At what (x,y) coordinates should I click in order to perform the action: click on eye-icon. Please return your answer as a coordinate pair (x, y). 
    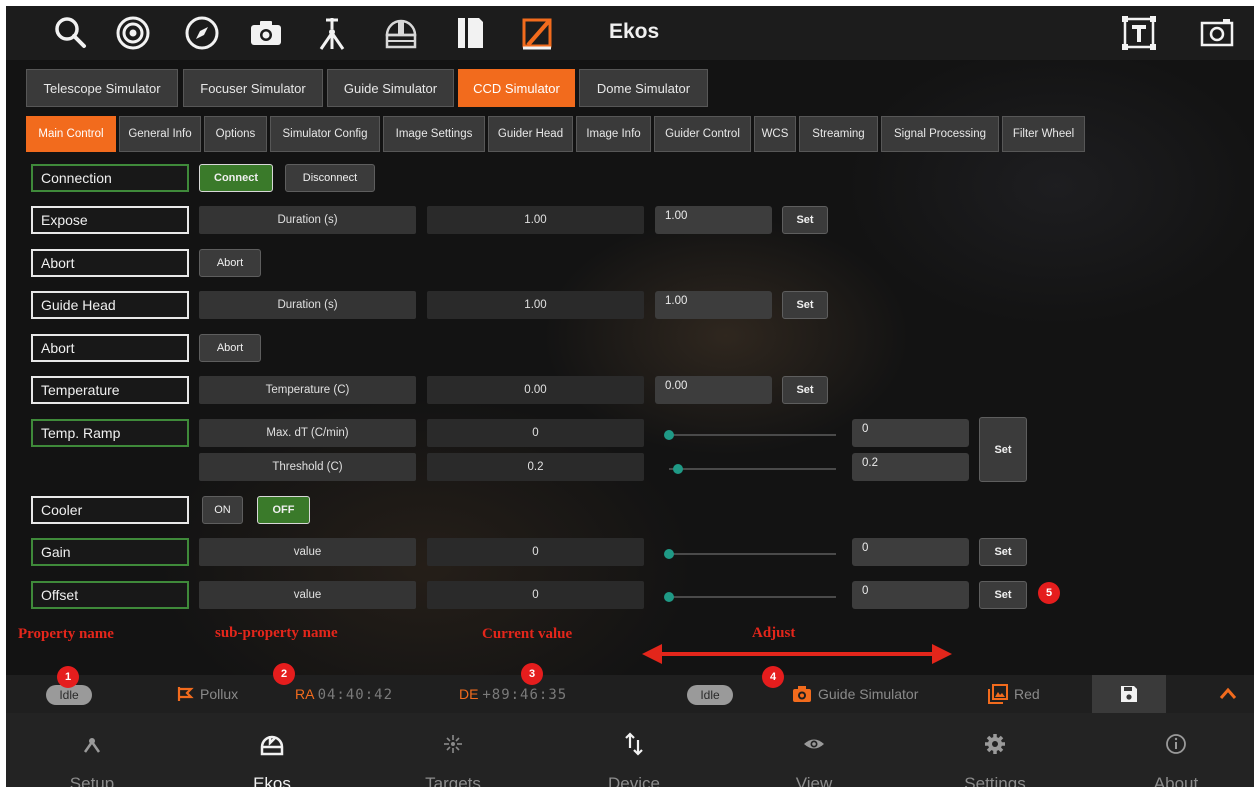
    Looking at the image, I should click on (814, 744).